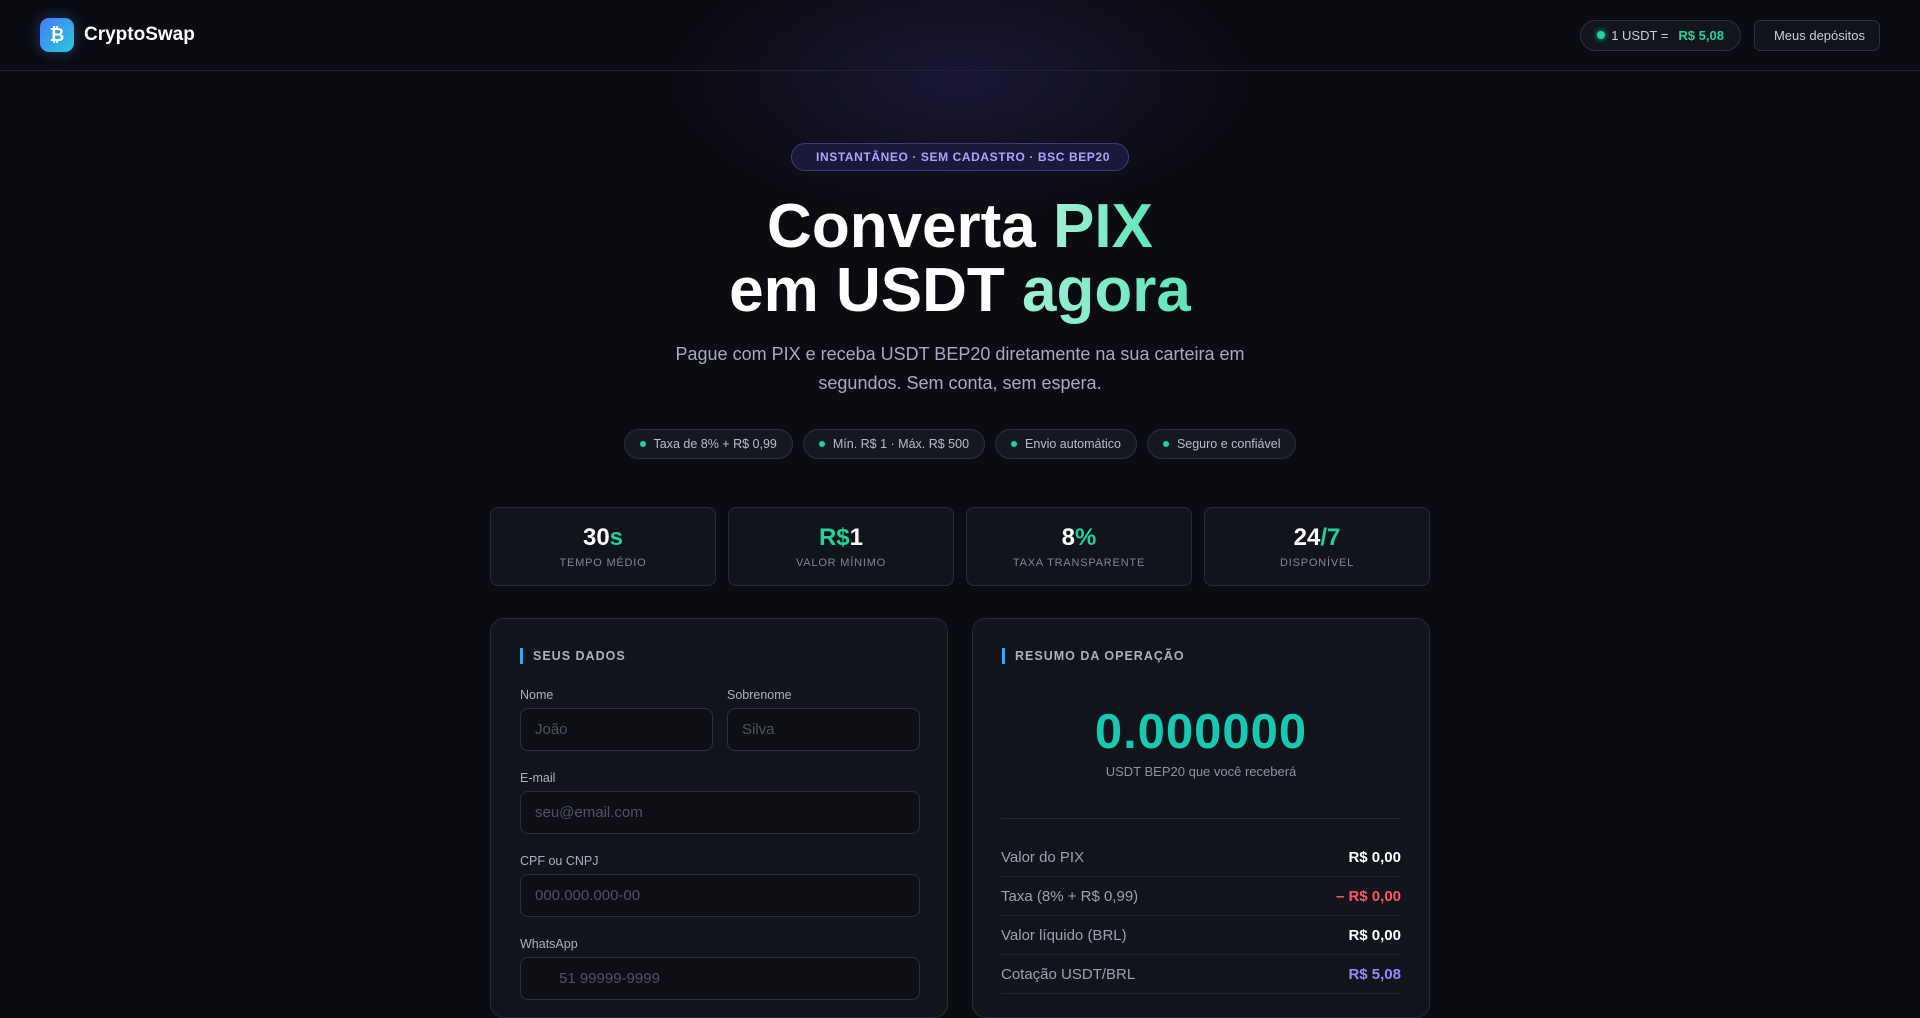  Describe the element at coordinates (1368, 896) in the screenshot. I see `summary-row-value: – R$ 0,00` at that location.